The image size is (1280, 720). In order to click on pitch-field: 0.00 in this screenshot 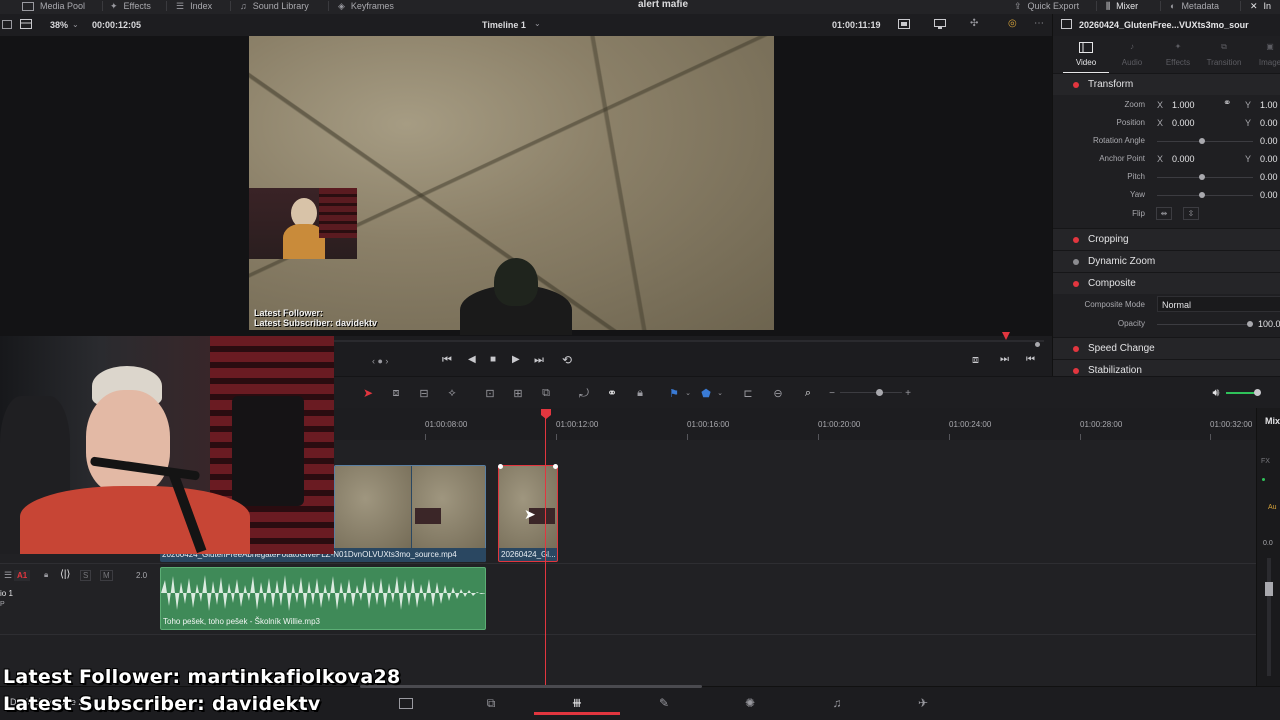, I will do `click(1269, 177)`.